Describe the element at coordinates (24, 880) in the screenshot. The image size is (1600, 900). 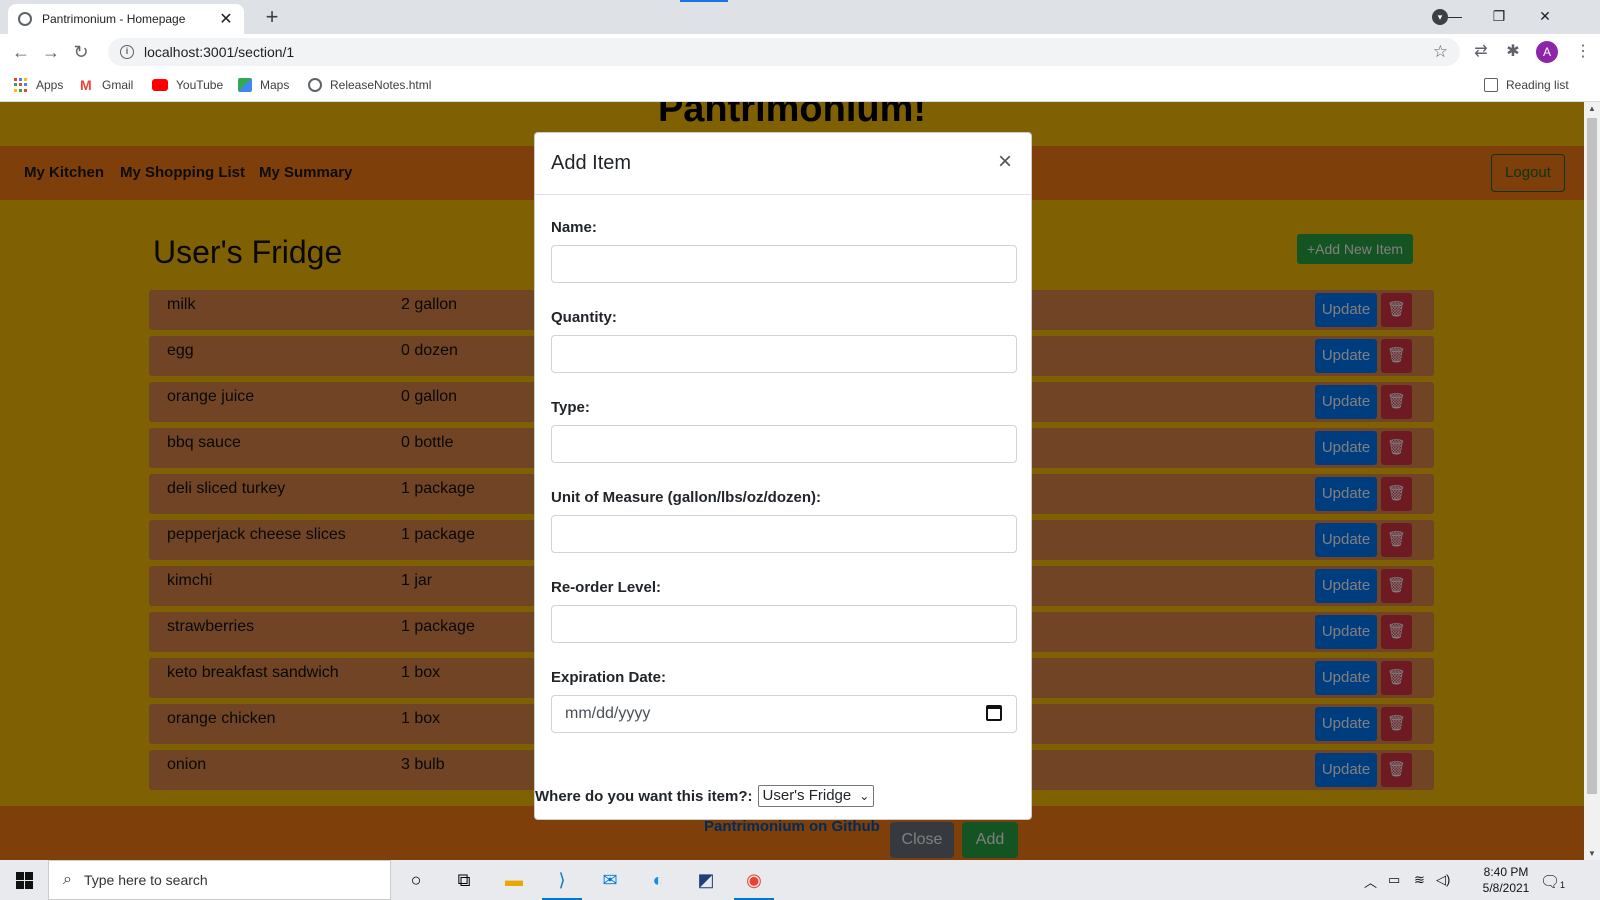
I see `windows-start-icon` at that location.